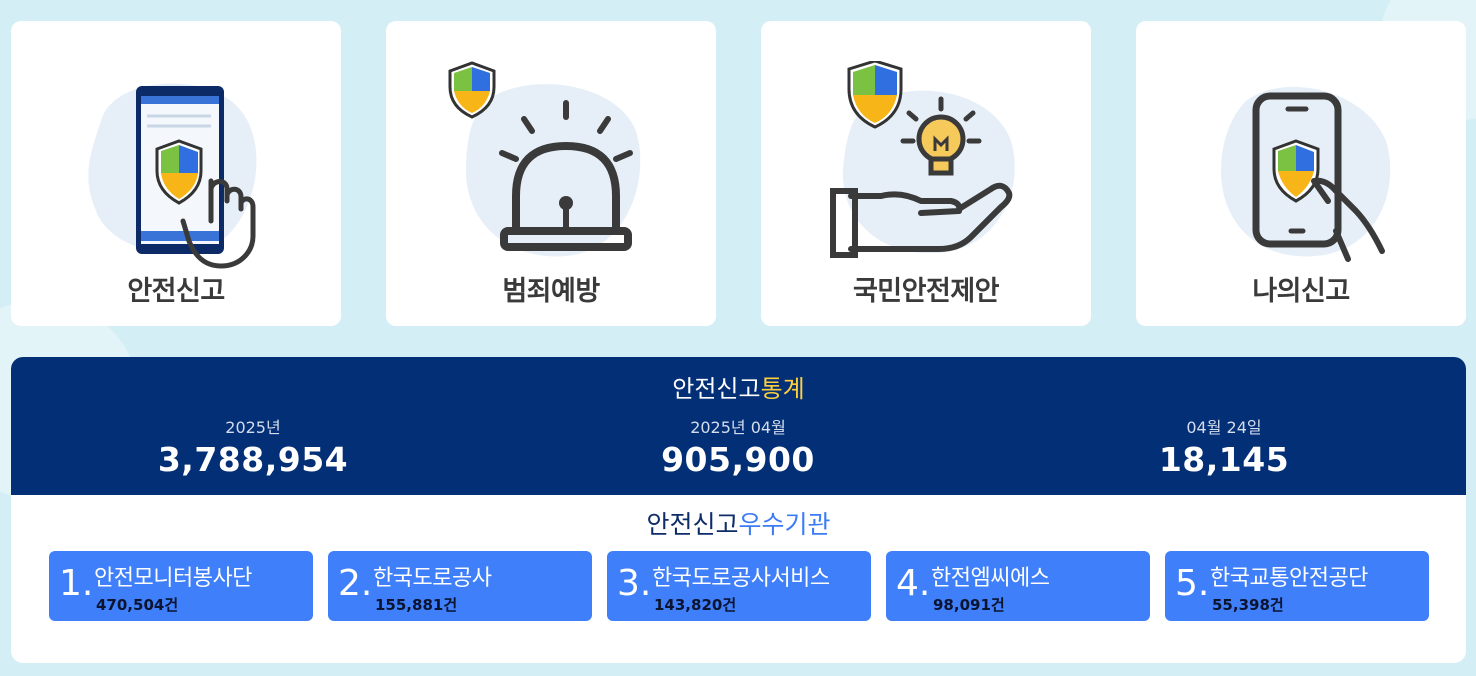 Image resolution: width=1476 pixels, height=676 pixels. I want to click on org-rank: 5., so click(1192, 583).